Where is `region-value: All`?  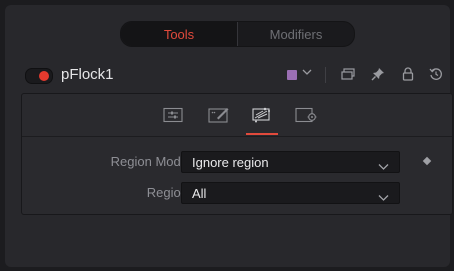
region-value: All is located at coordinates (199, 193).